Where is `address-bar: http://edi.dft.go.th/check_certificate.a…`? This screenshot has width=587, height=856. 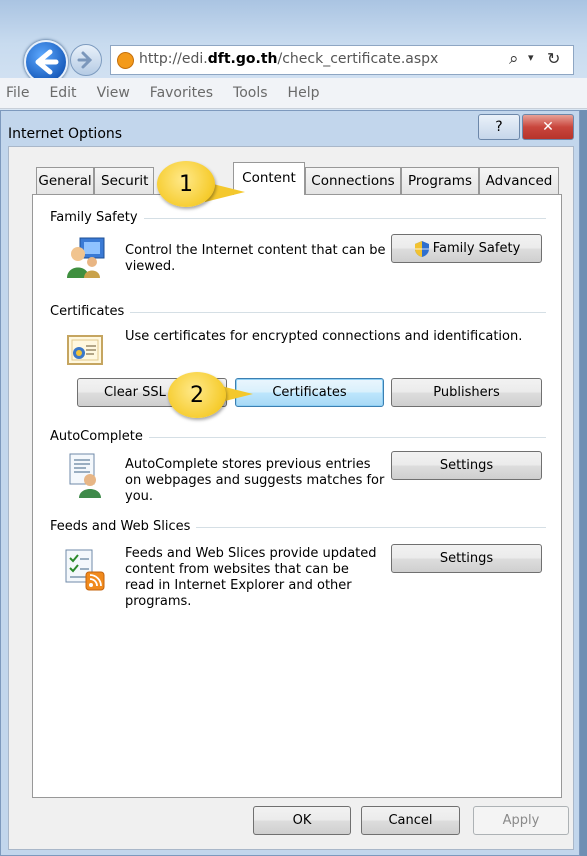
address-bar: http://edi.dft.go.th/check_certificate.a… is located at coordinates (342, 60).